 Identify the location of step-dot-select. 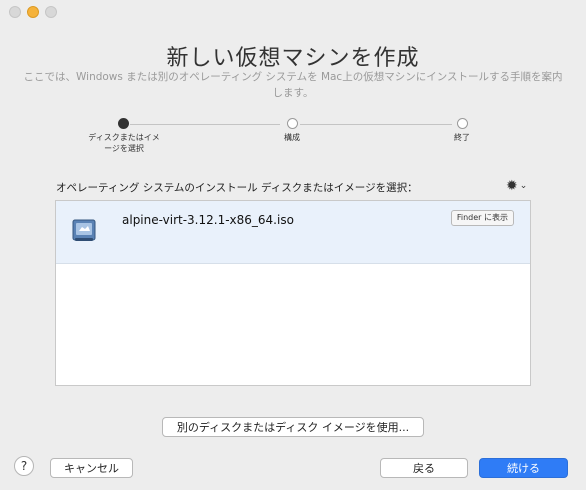
(123, 123).